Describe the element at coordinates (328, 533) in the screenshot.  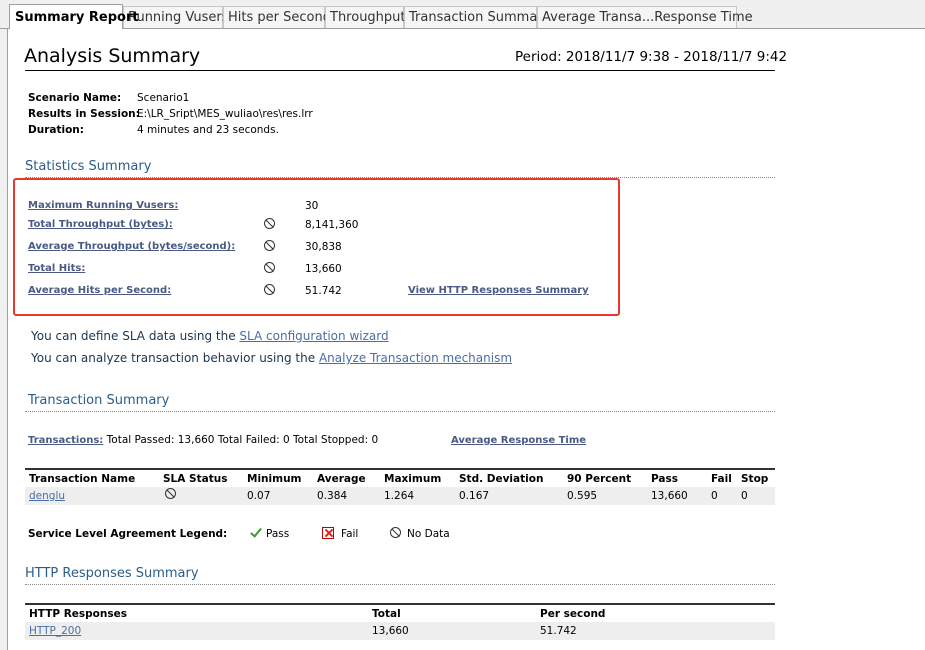
I see `fail-icon` at that location.